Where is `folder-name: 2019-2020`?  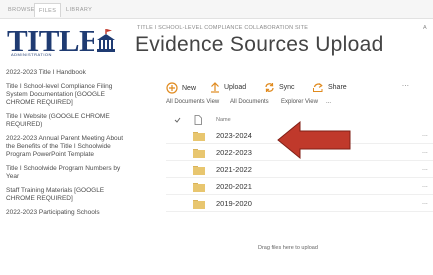 folder-name: 2019-2020 is located at coordinates (234, 203).